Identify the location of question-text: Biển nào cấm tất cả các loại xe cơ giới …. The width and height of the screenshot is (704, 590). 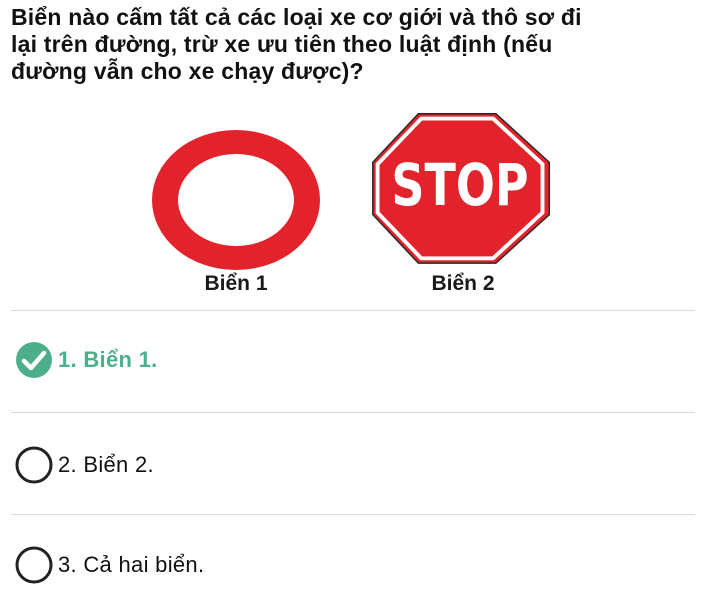
(355, 44).